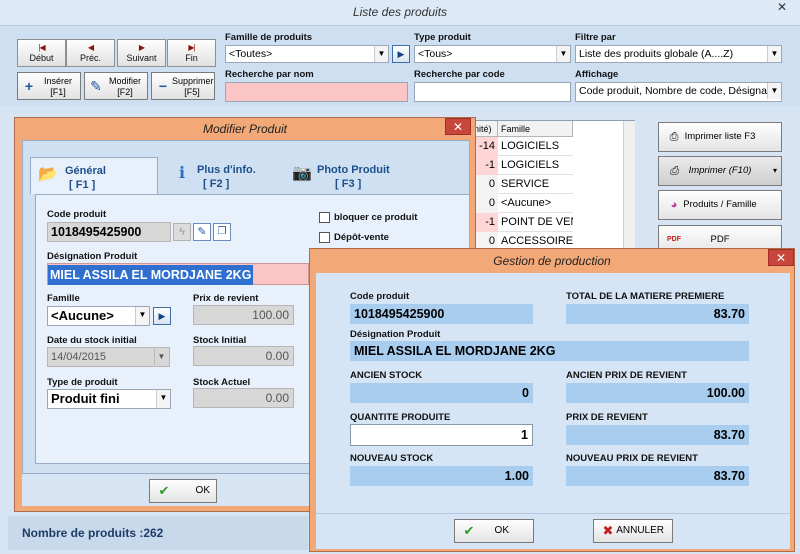 Image resolution: width=800 pixels, height=554 pixels. Describe the element at coordinates (549, 351) in the screenshot. I see `gp-designation-field: MIEL ASSILA EL MORDJANE 2KG` at that location.